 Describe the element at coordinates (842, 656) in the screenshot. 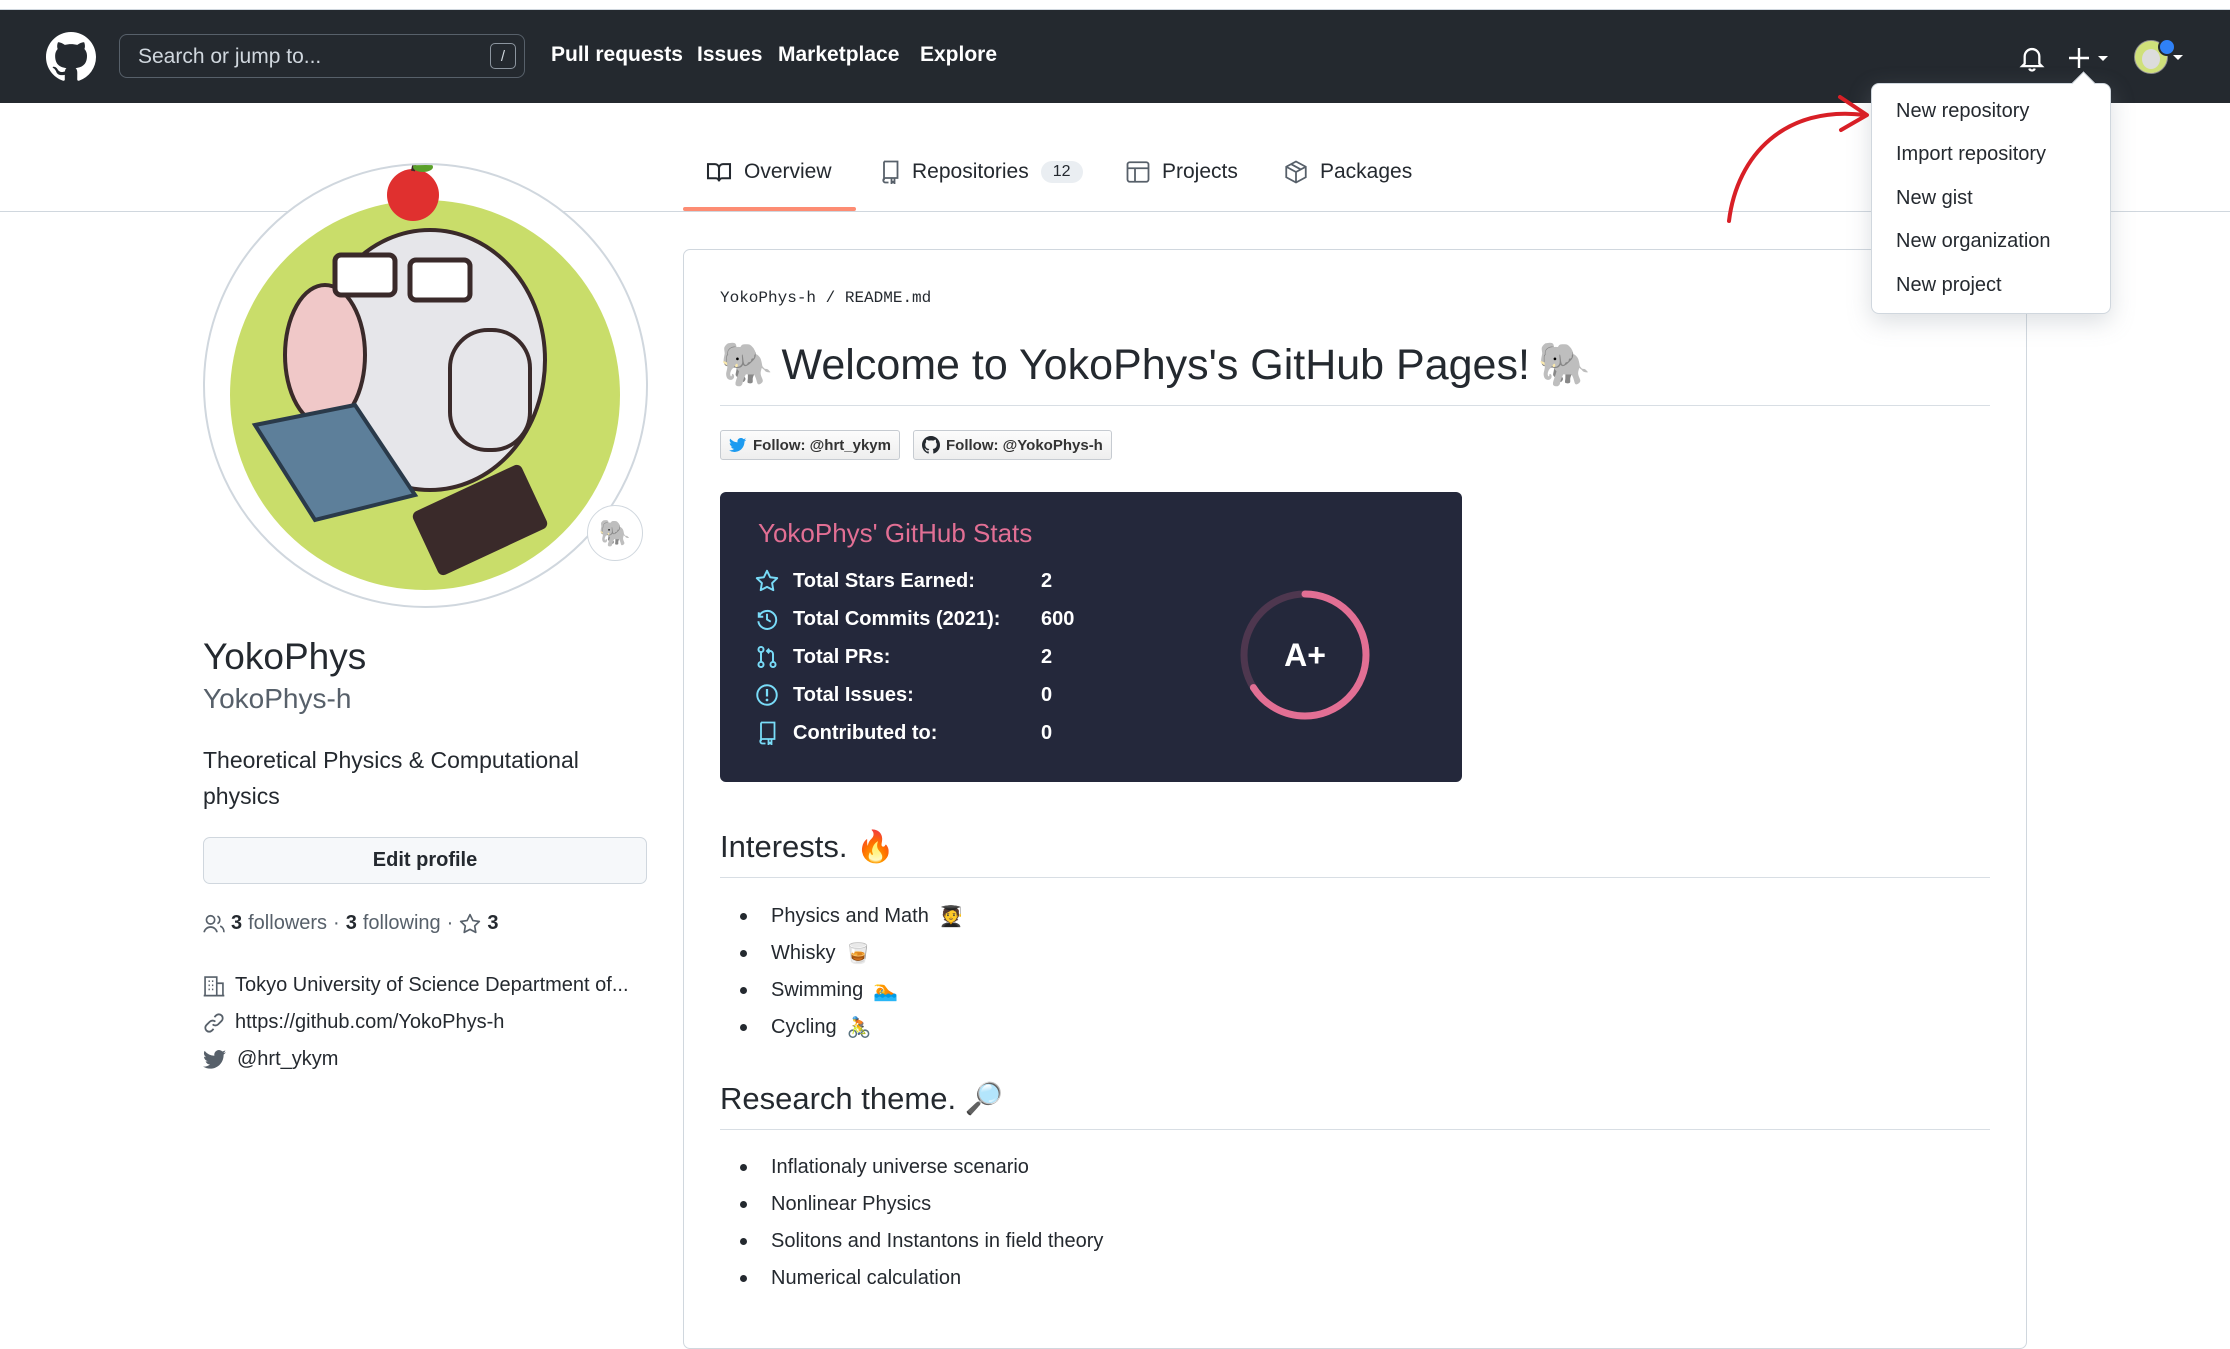

I see `stat-label: Total PRs:` at that location.